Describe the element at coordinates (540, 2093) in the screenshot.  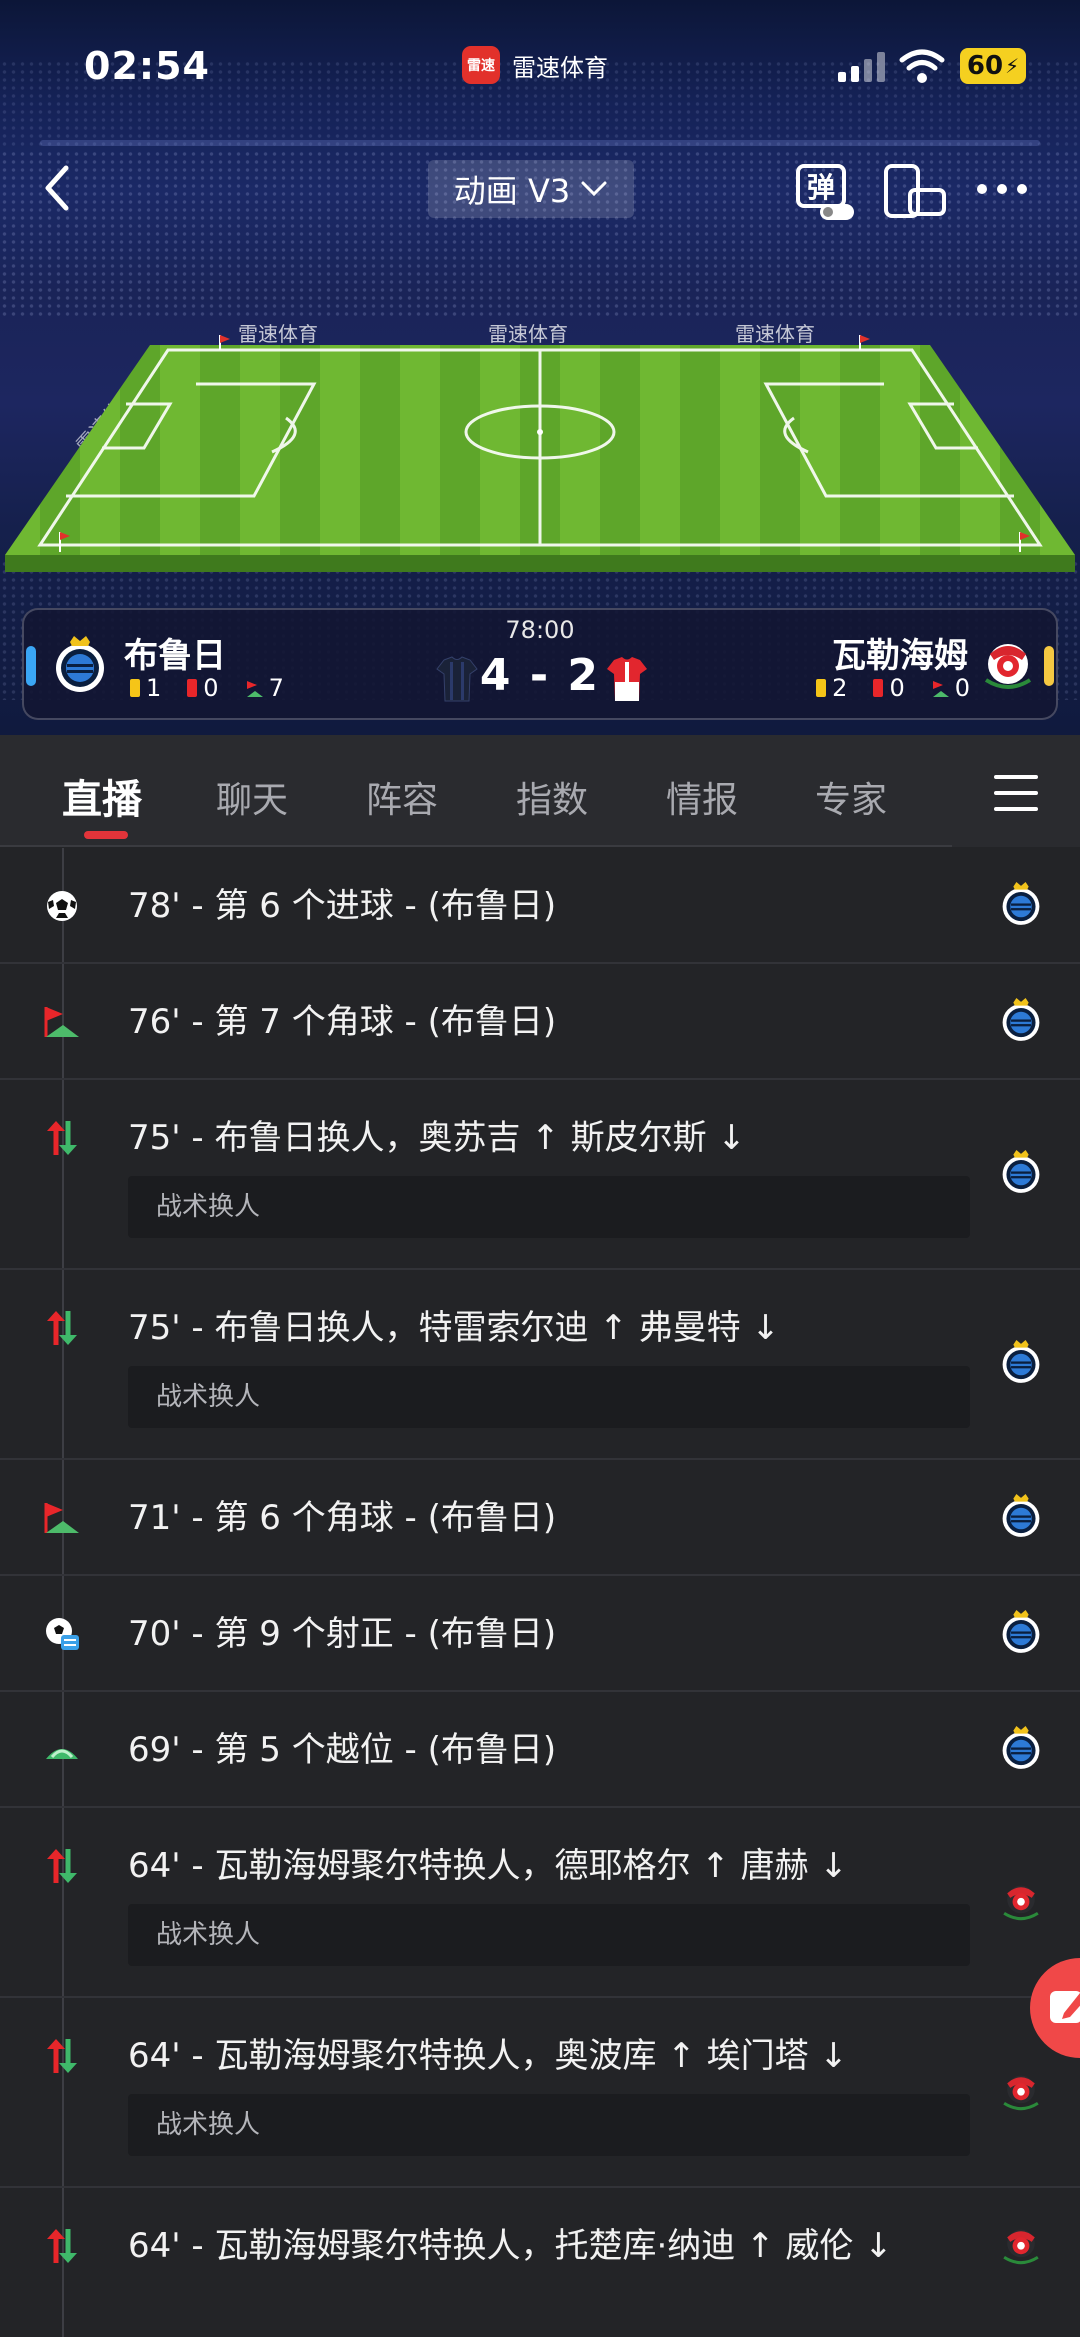
I see `event-row: 64' - 瓦勒海姆聚尔特换人，奥波库 ↑ 埃门塔 ↓ 战术换人` at that location.